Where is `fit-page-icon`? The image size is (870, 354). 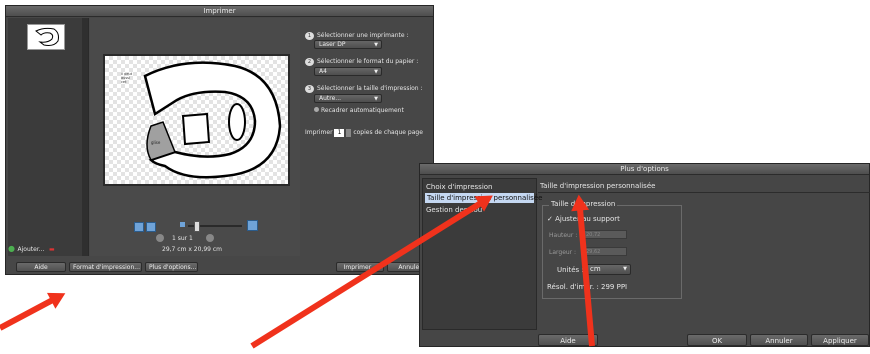 fit-page-icon is located at coordinates (139, 227).